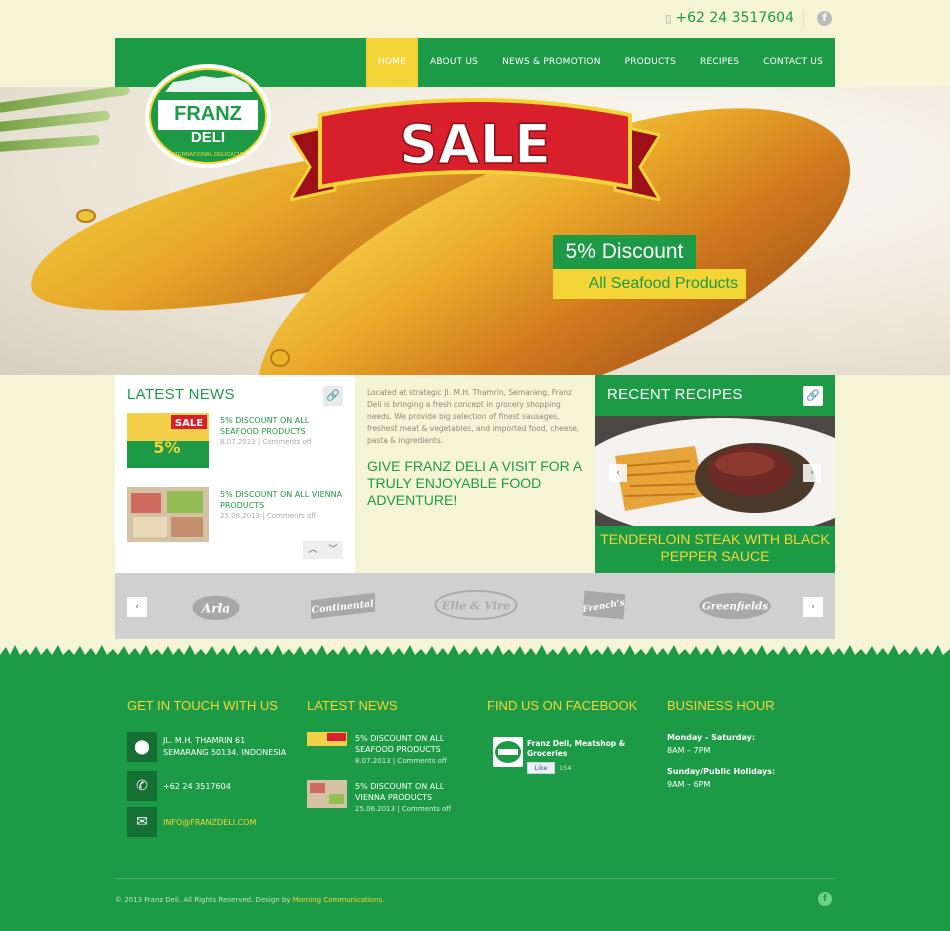 The image size is (950, 931). What do you see at coordinates (541, 768) in the screenshot?
I see `fb-like-button: Like` at bounding box center [541, 768].